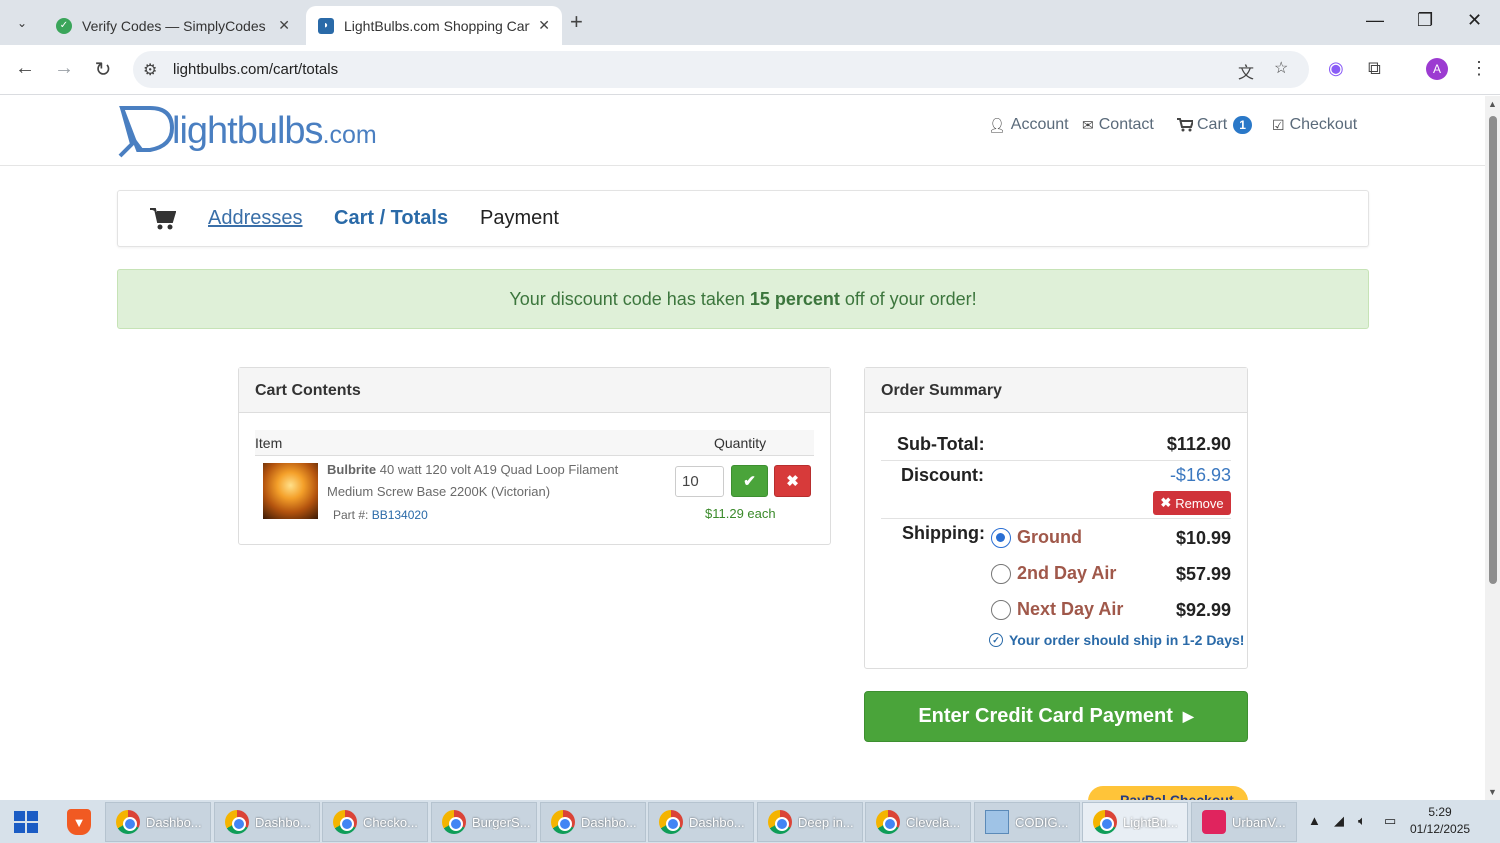 This screenshot has height=843, width=1500. Describe the element at coordinates (1440, 829) in the screenshot. I see `clock-date: 01/12/2025` at that location.